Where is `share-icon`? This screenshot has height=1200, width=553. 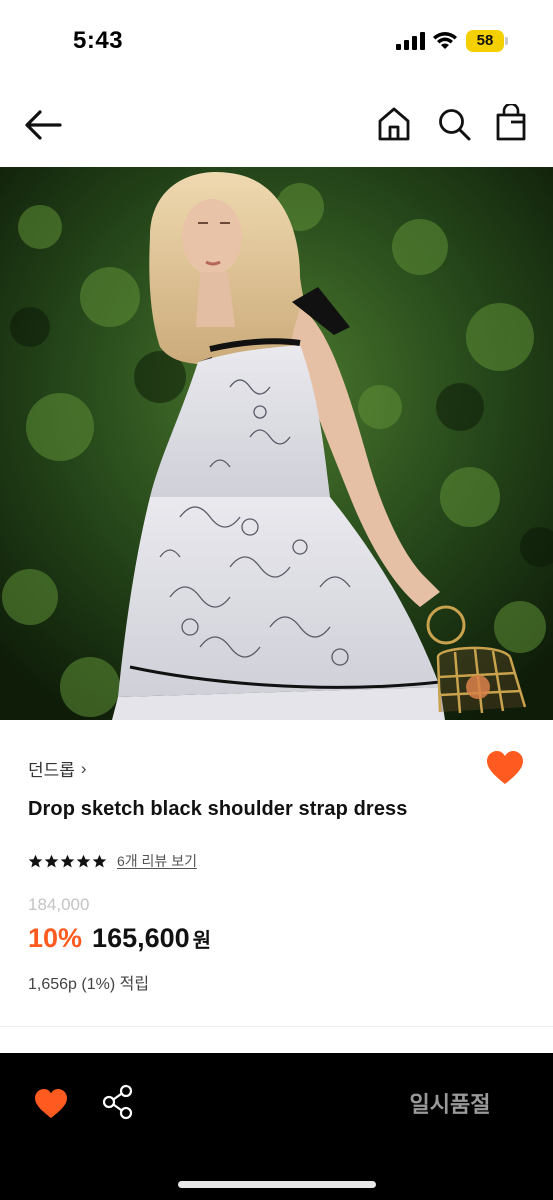
share-icon is located at coordinates (117, 1102).